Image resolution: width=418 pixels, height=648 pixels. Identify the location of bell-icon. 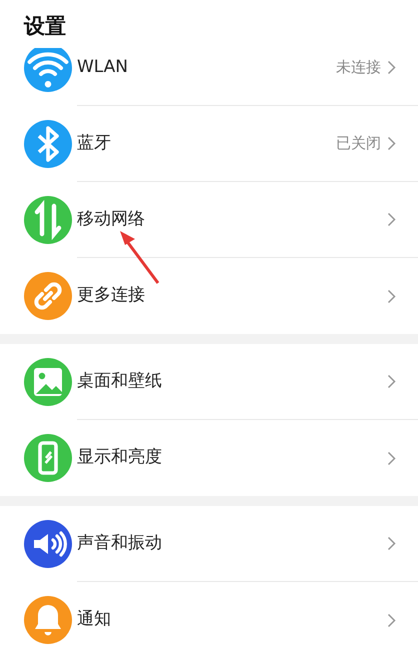
(48, 620).